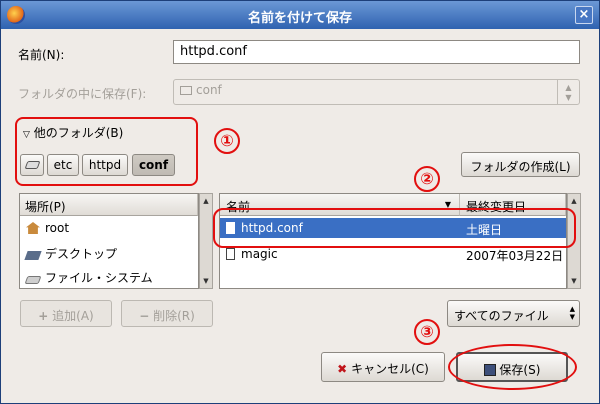 The image size is (600, 404). What do you see at coordinates (376, 92) in the screenshot?
I see `save-in-folder-combo: conf ▲ ▼` at bounding box center [376, 92].